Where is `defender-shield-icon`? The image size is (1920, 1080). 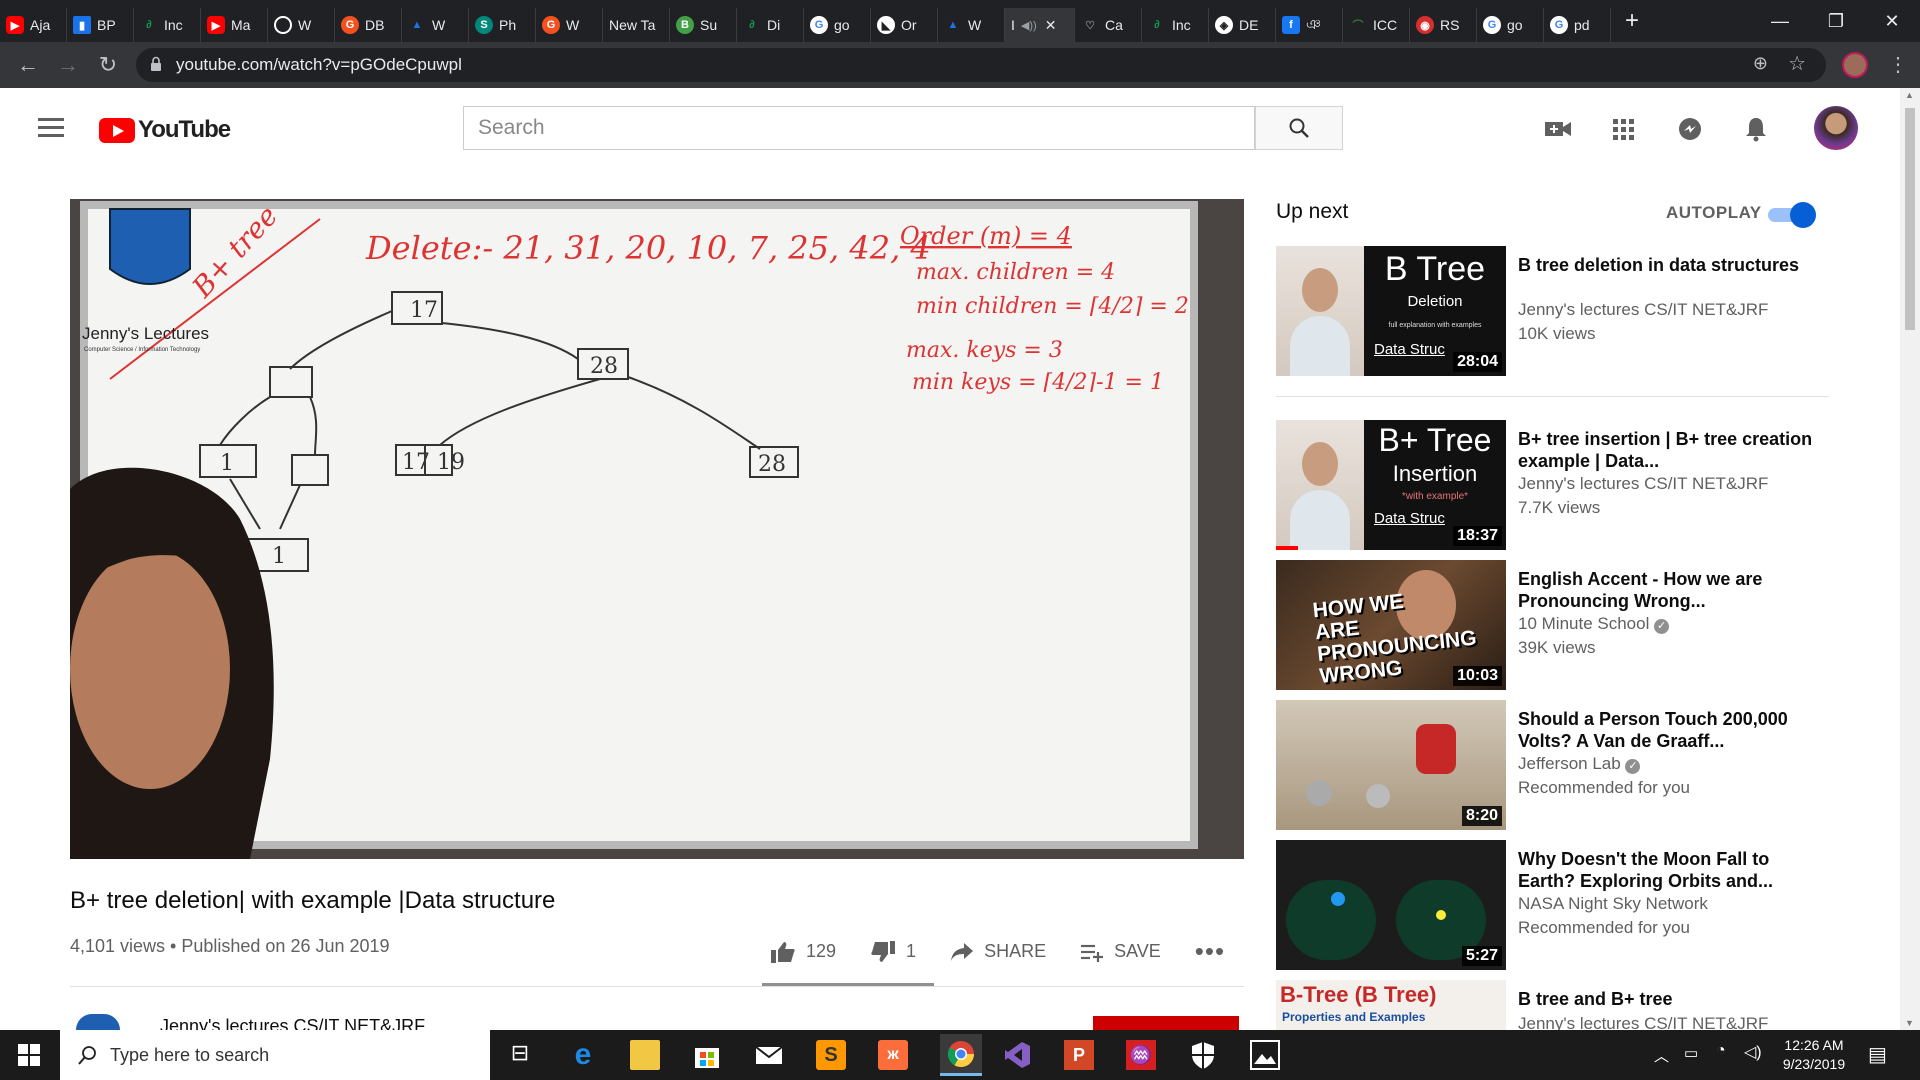 defender-shield-icon is located at coordinates (1203, 1055).